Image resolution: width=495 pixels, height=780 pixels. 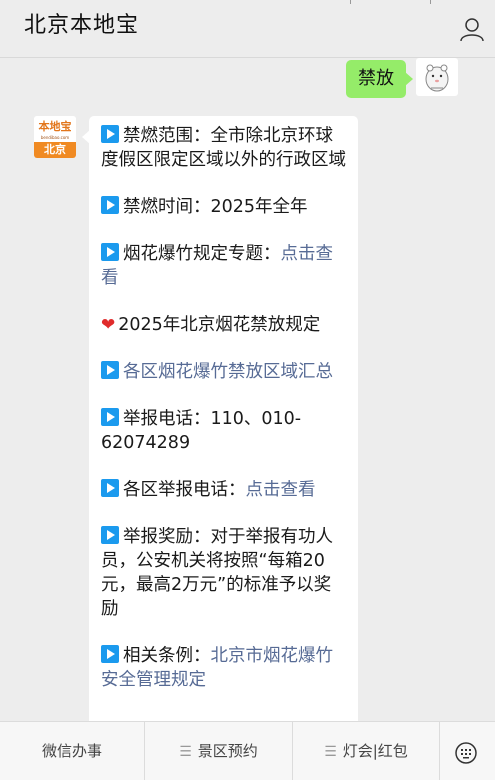 I want to click on bot-avatar-city: 北京, so click(x=55, y=150).